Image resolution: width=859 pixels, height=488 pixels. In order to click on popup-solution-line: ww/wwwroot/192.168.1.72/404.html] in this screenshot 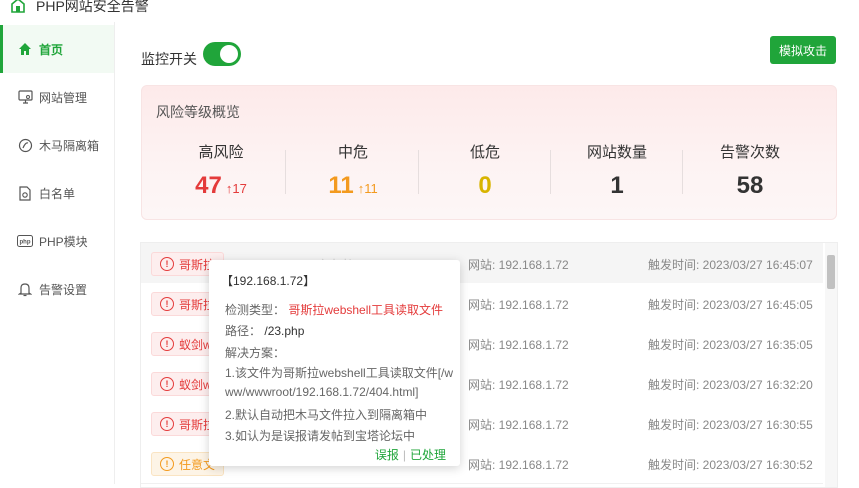, I will do `click(322, 392)`.